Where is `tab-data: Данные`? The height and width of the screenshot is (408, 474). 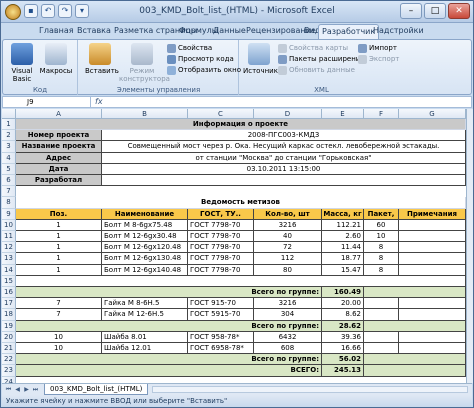 tab-data: Данные is located at coordinates (229, 31).